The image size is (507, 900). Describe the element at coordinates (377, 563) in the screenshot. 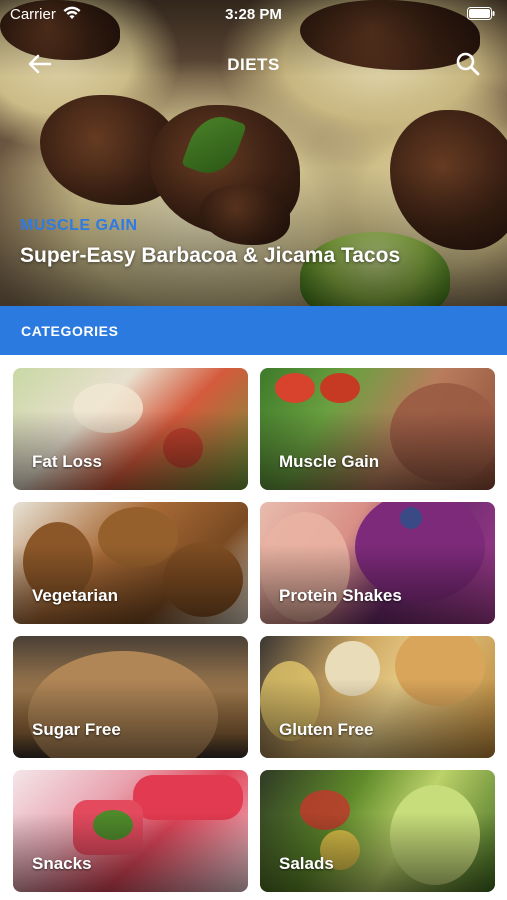

I see `category-tile-protein-shakes: Protein Shakes` at that location.